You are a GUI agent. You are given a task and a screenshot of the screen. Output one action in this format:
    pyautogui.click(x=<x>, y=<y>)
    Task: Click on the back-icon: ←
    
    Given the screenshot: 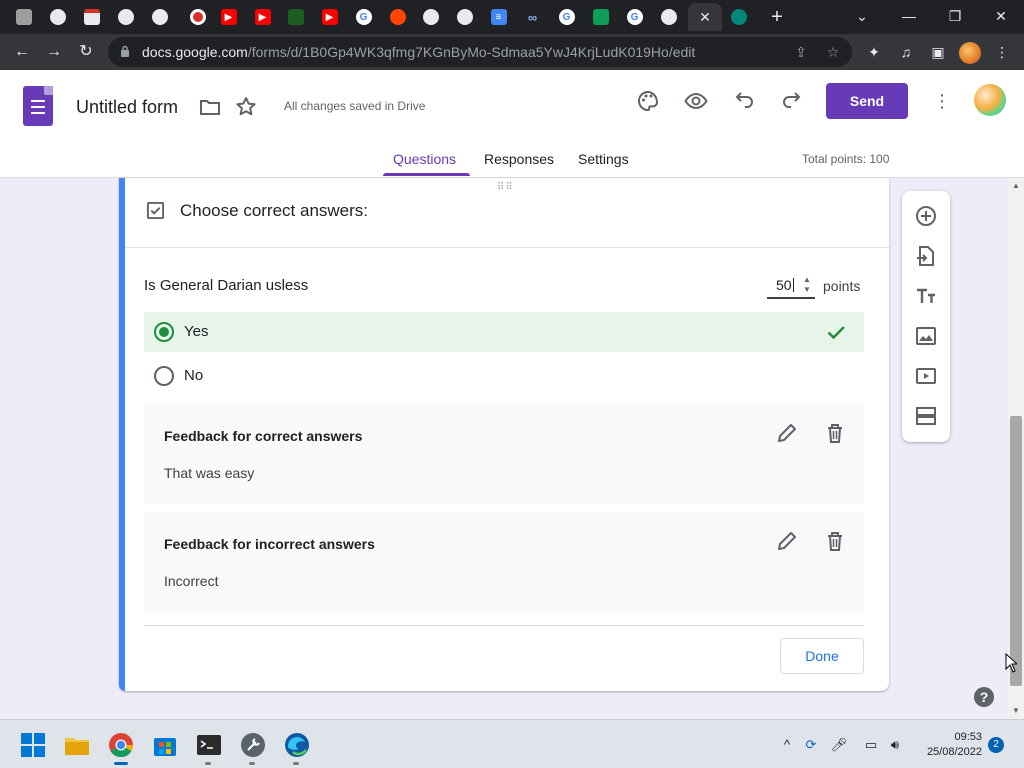 What is the action you would take?
    pyautogui.click(x=22, y=52)
    